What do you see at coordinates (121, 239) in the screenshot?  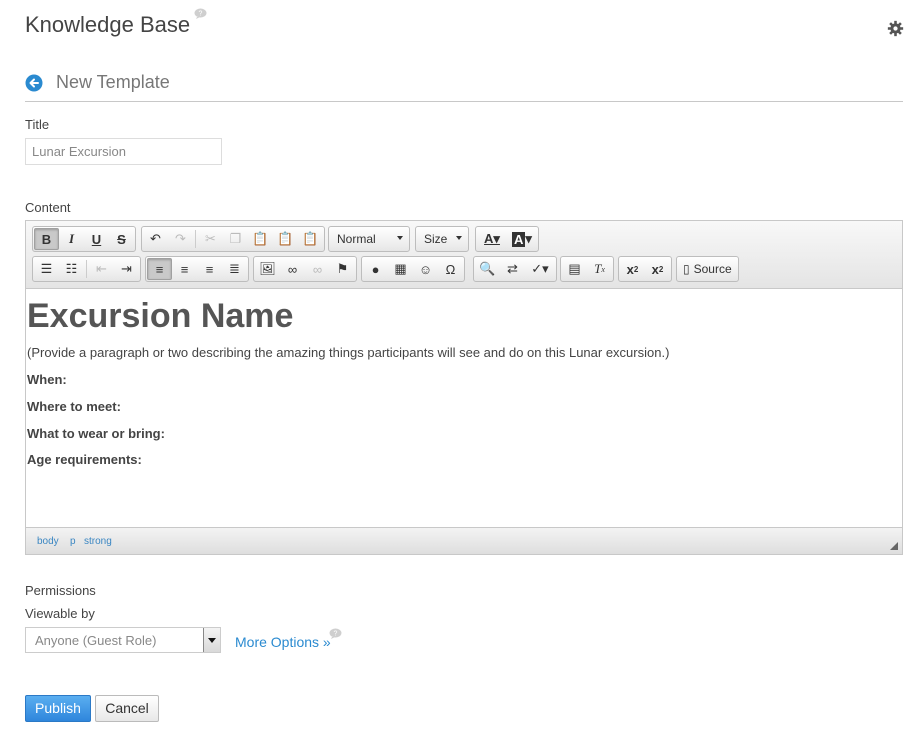 I see `strike-button: S` at bounding box center [121, 239].